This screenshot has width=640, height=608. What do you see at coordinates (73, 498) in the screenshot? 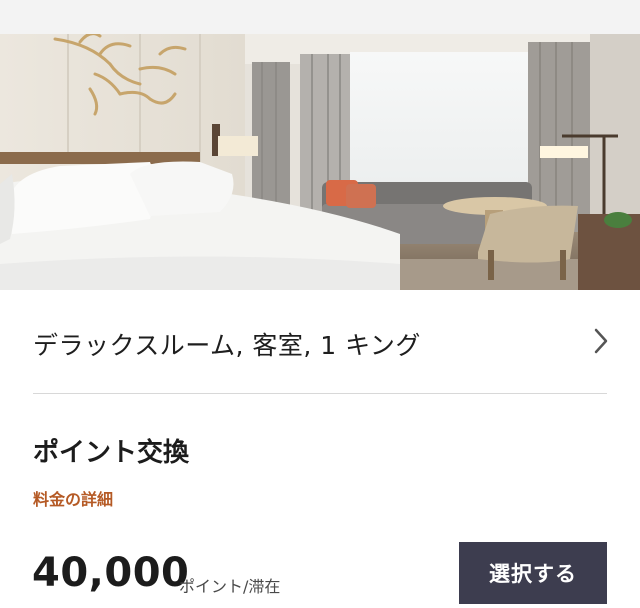
I see `rate-details-link: 料金の詳細` at bounding box center [73, 498].